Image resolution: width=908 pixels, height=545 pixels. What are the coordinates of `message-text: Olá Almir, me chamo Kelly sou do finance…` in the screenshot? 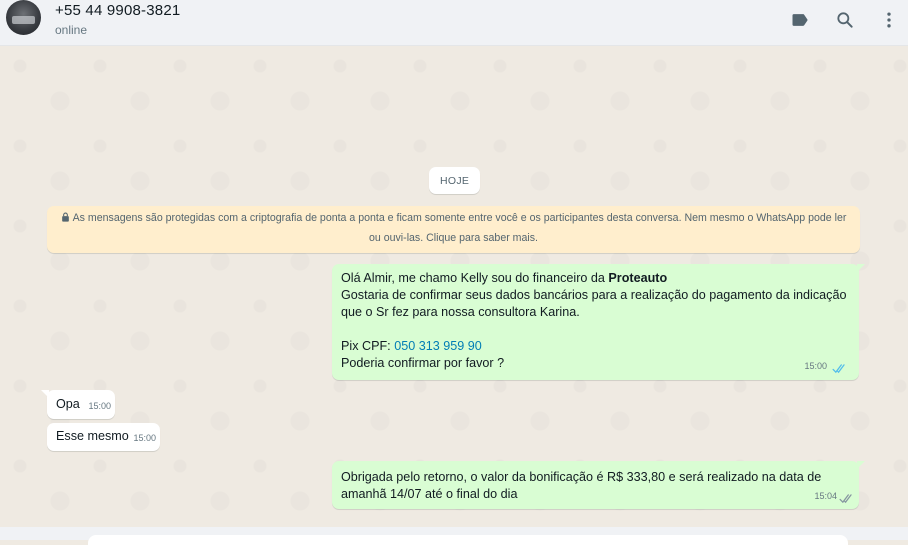 It's located at (594, 320).